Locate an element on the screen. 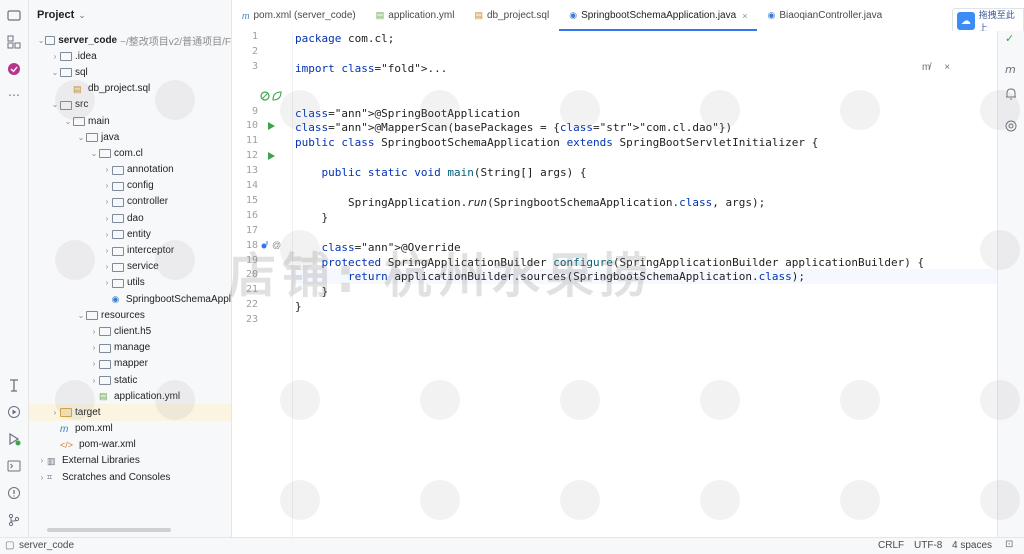 This screenshot has height=554, width=1024. line-number: 9 is located at coordinates (254, 111).